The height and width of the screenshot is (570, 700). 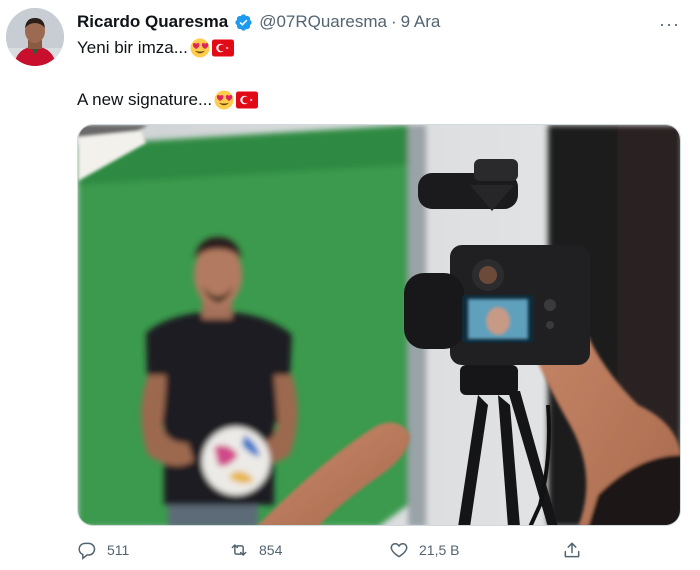 What do you see at coordinates (421, 22) in the screenshot?
I see `tweet-date: 9 Ara` at bounding box center [421, 22].